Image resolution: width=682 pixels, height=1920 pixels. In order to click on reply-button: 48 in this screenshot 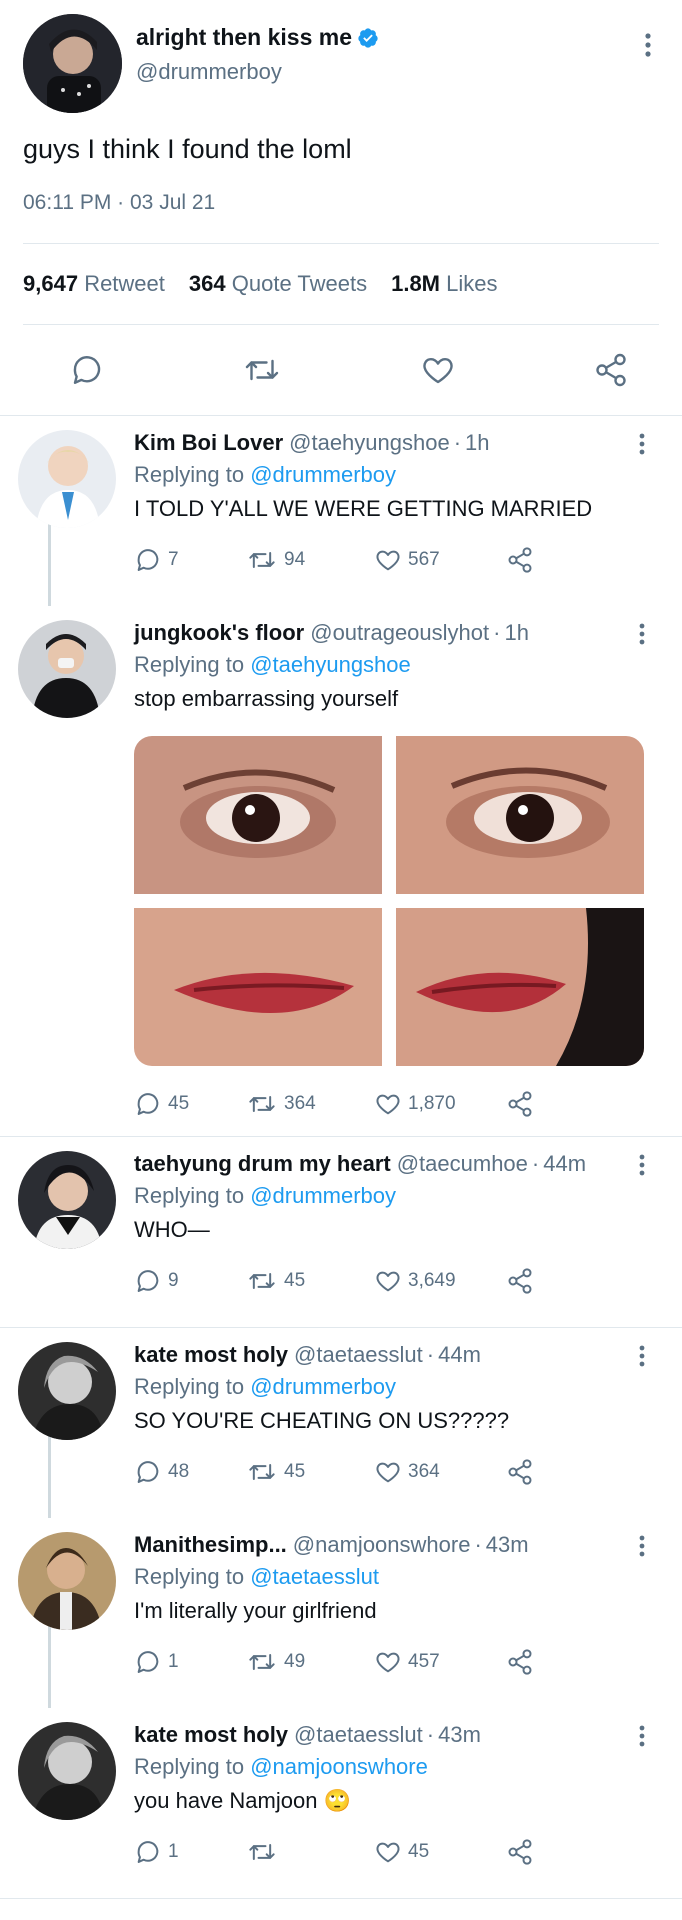, I will do `click(190, 1472)`.